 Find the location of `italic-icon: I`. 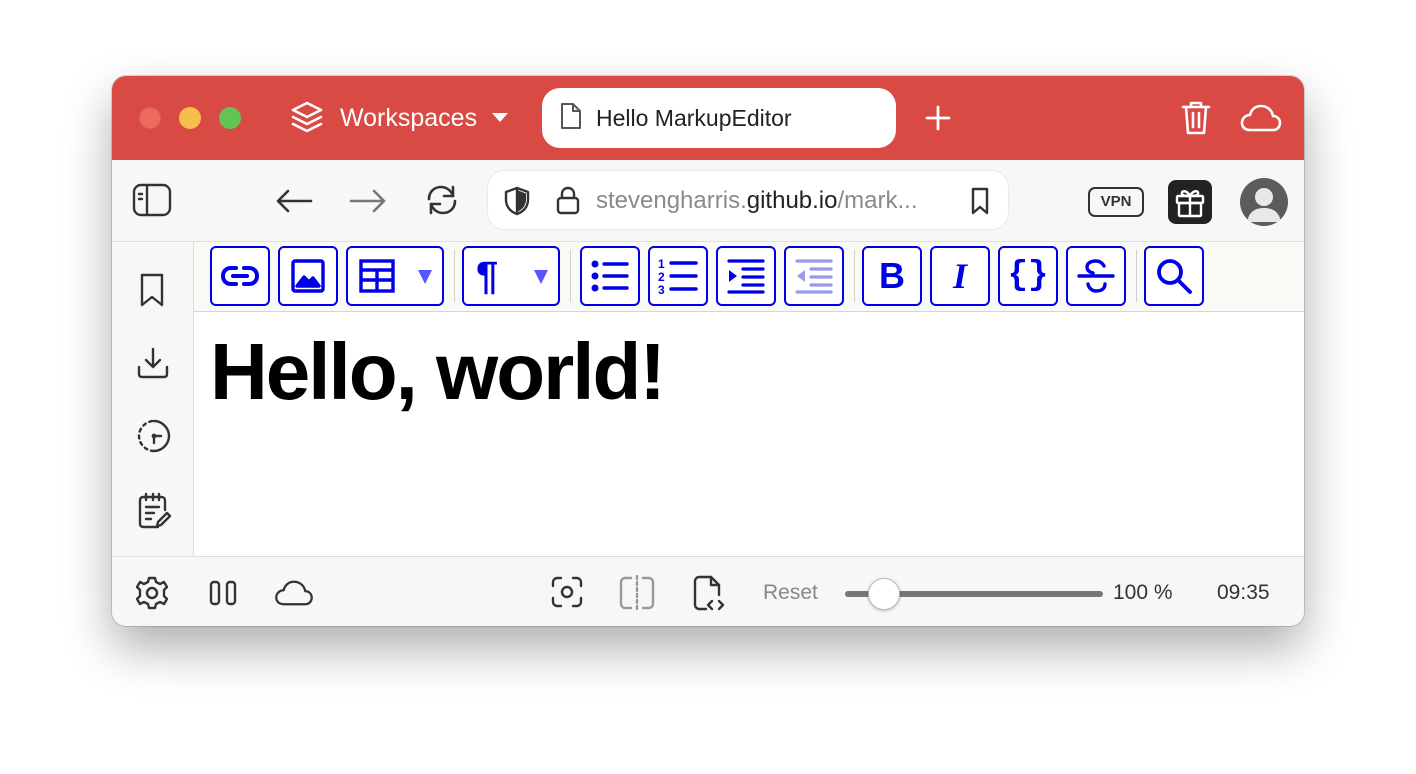

italic-icon: I is located at coordinates (959, 276).